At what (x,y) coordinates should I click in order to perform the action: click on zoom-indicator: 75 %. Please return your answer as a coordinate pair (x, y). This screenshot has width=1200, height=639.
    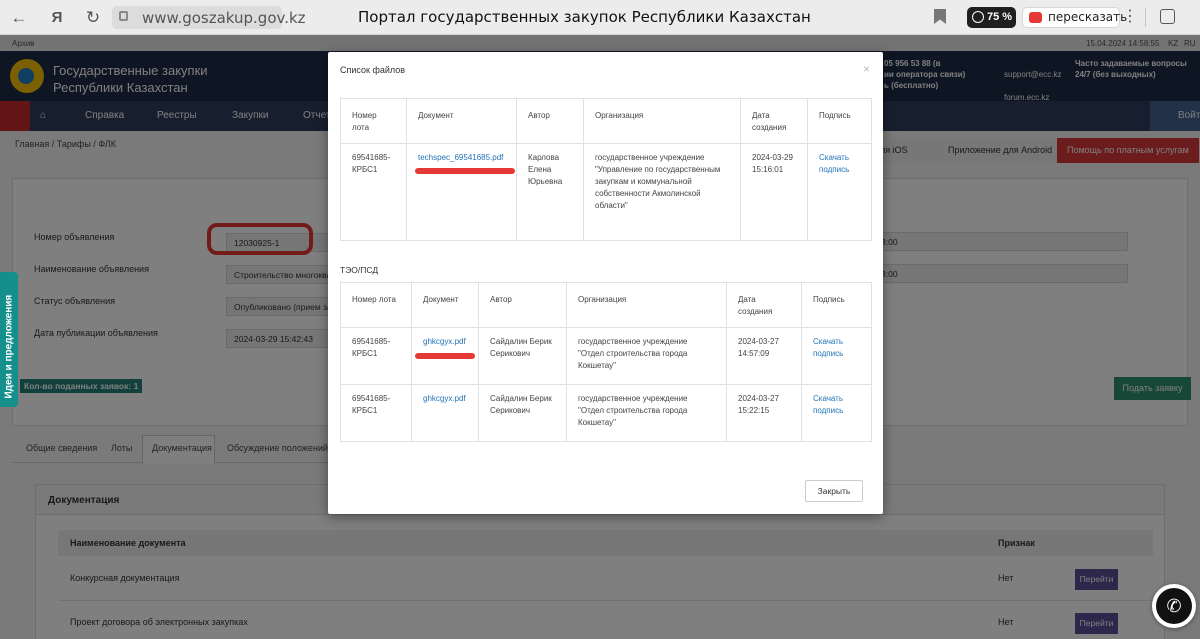
    Looking at the image, I should click on (991, 17).